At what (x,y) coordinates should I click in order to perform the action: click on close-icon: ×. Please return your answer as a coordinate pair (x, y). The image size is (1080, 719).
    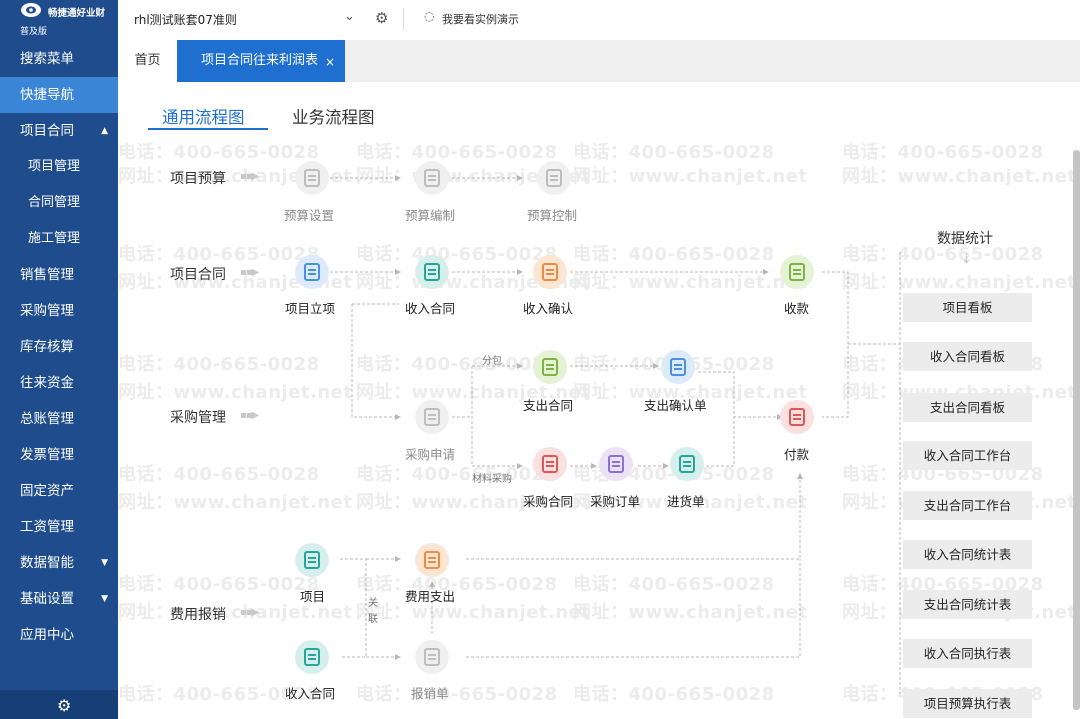
    Looking at the image, I should click on (330, 62).